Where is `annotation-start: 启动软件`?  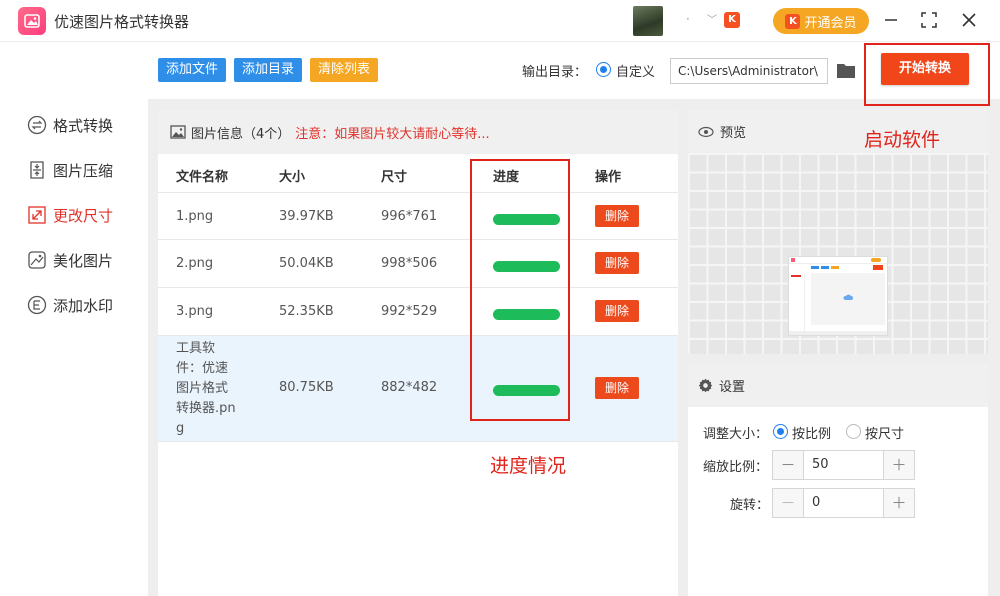
annotation-start: 启动软件 is located at coordinates (902, 140).